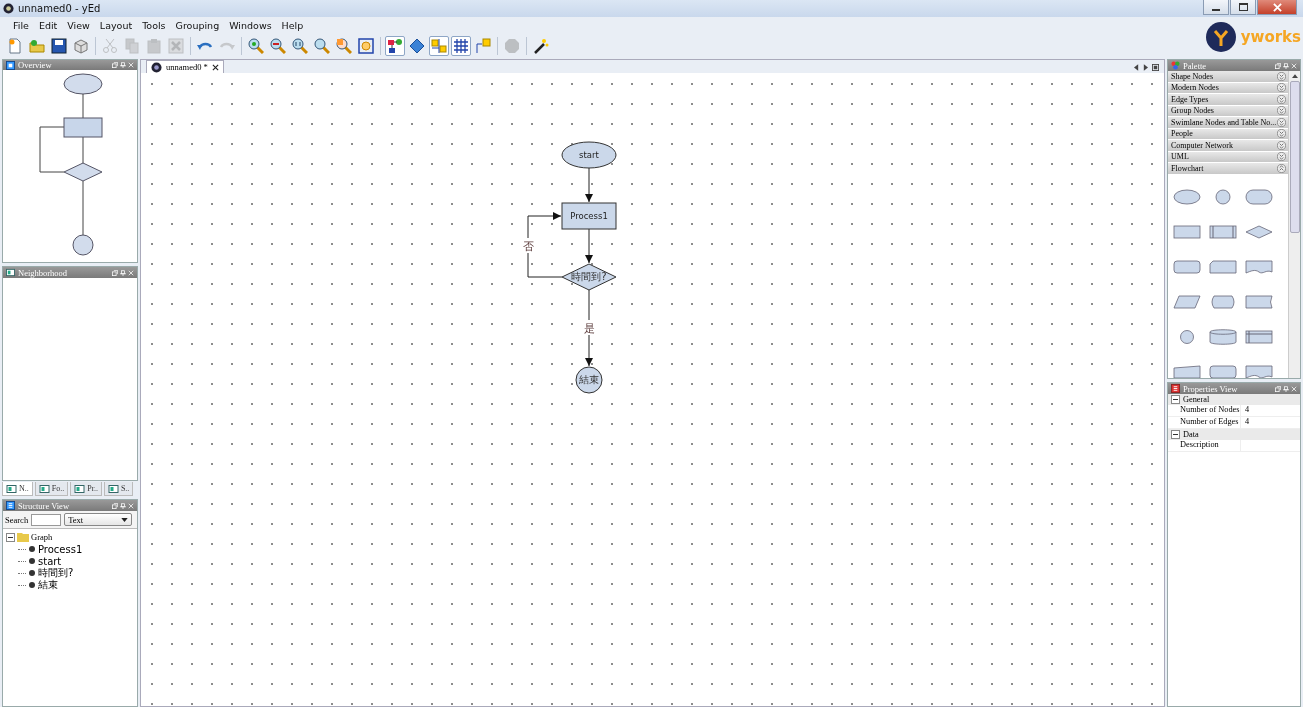 The width and height of the screenshot is (1303, 707). I want to click on delete-icon, so click(176, 45).